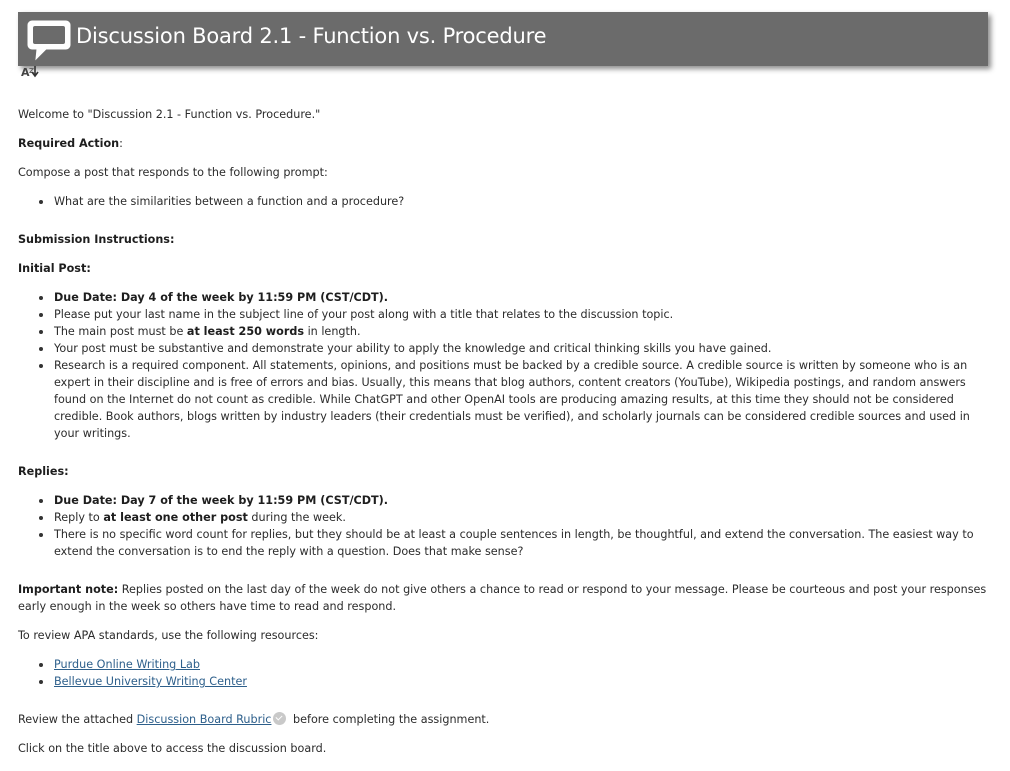  What do you see at coordinates (43, 471) in the screenshot?
I see `replies-heading: Replies:` at bounding box center [43, 471].